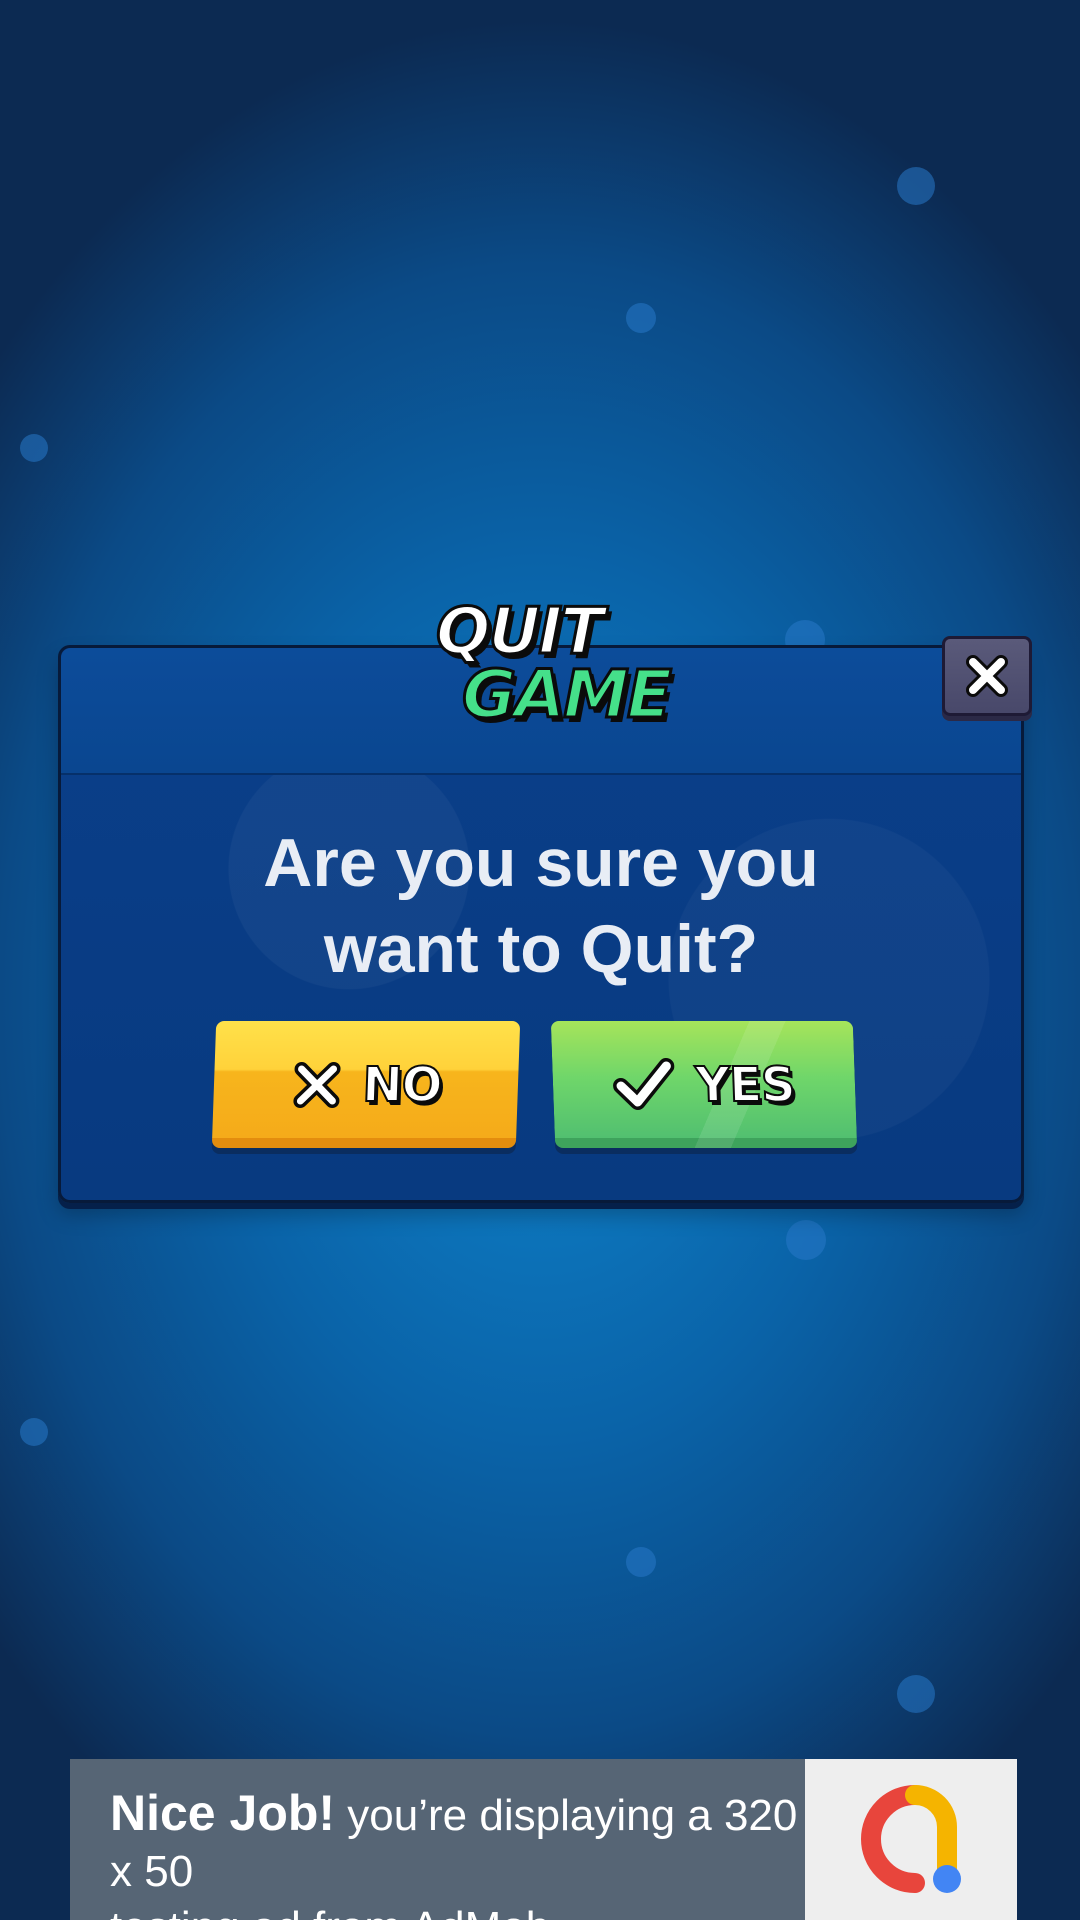 Image resolution: width=1080 pixels, height=1920 pixels. What do you see at coordinates (541, 906) in the screenshot?
I see `quit-question: Are you sure you want to Quit?` at bounding box center [541, 906].